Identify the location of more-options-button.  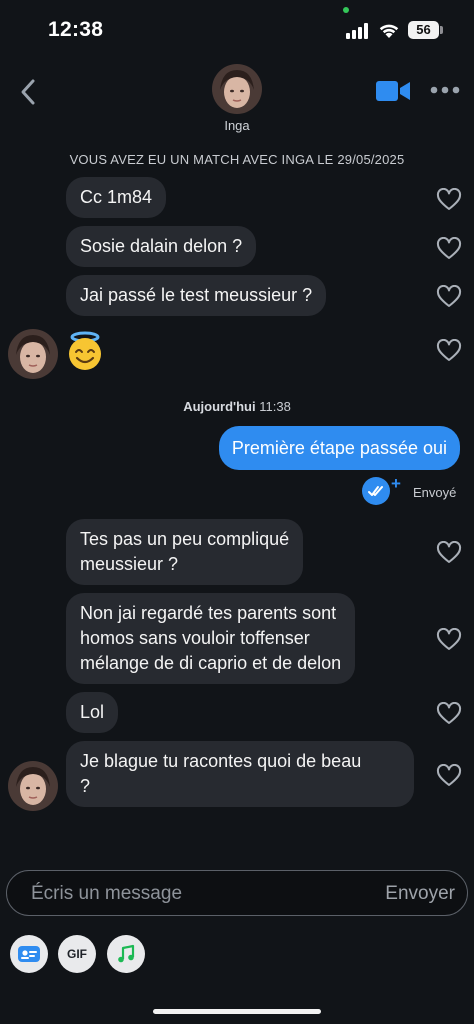
(445, 91).